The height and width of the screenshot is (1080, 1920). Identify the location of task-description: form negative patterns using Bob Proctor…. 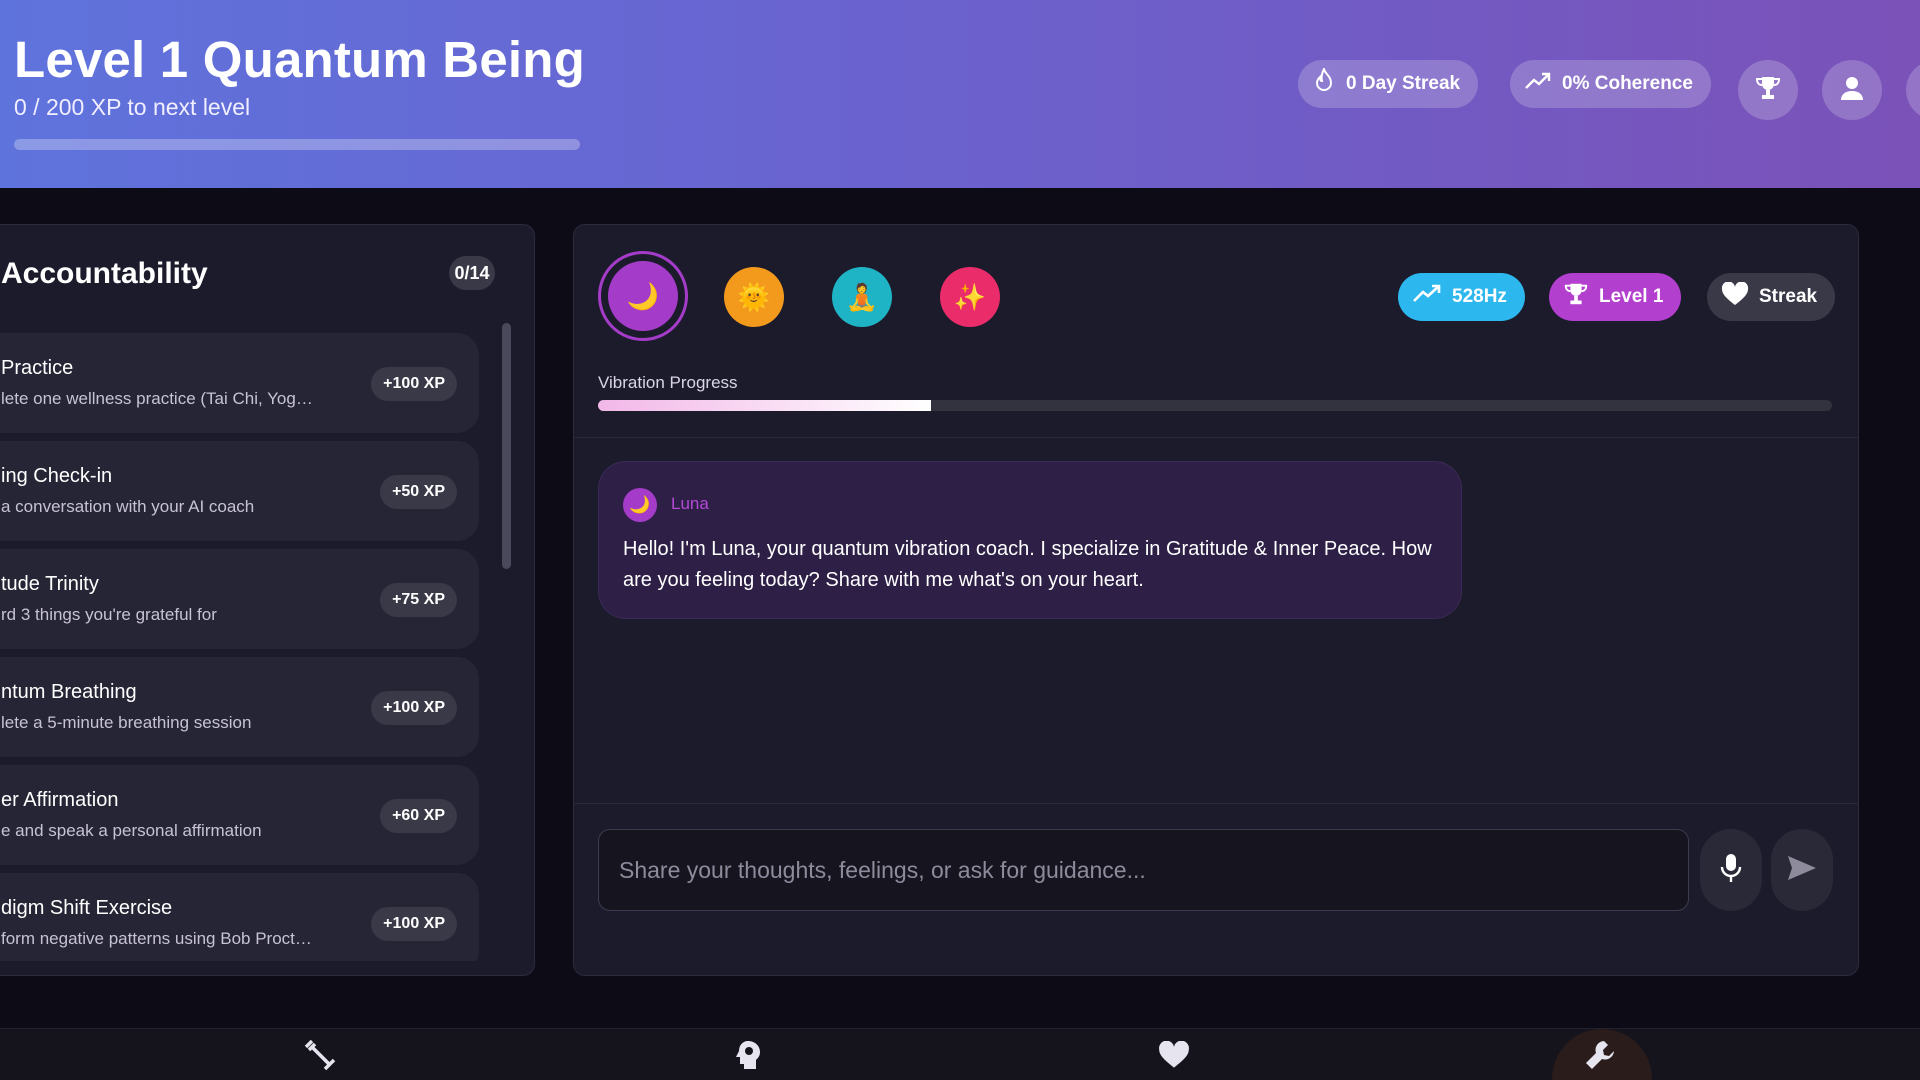
(161, 938).